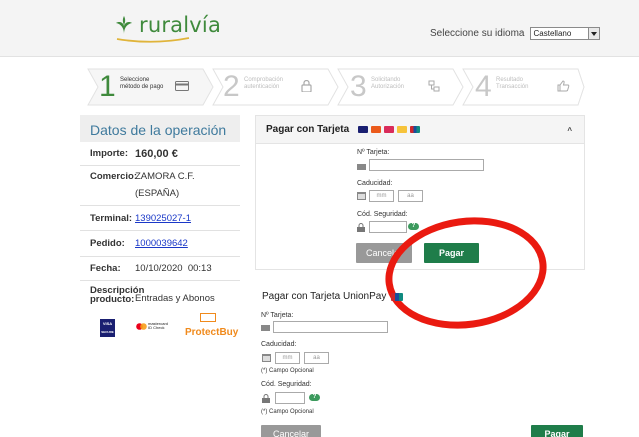 The image size is (639, 437). Describe the element at coordinates (413, 226) in the screenshot. I see `cvv-help-icon: ?` at that location.